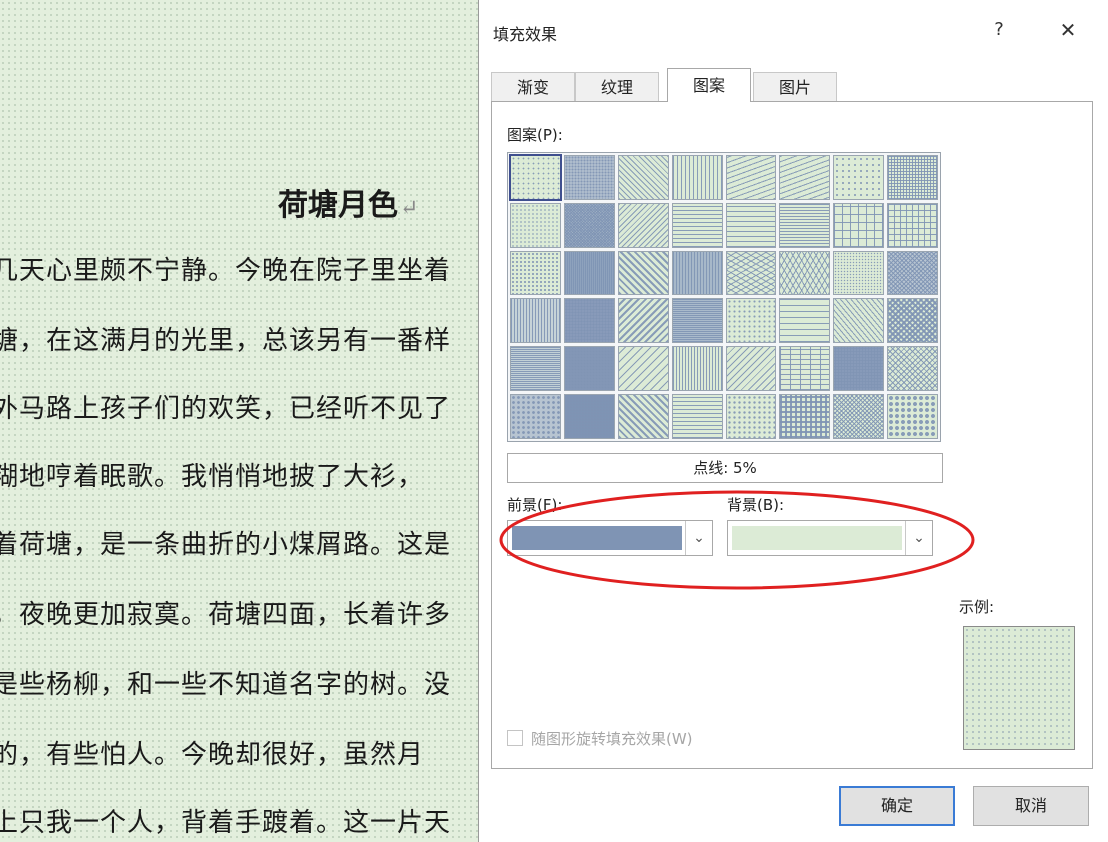  I want to click on help-button: ?, so click(999, 30).